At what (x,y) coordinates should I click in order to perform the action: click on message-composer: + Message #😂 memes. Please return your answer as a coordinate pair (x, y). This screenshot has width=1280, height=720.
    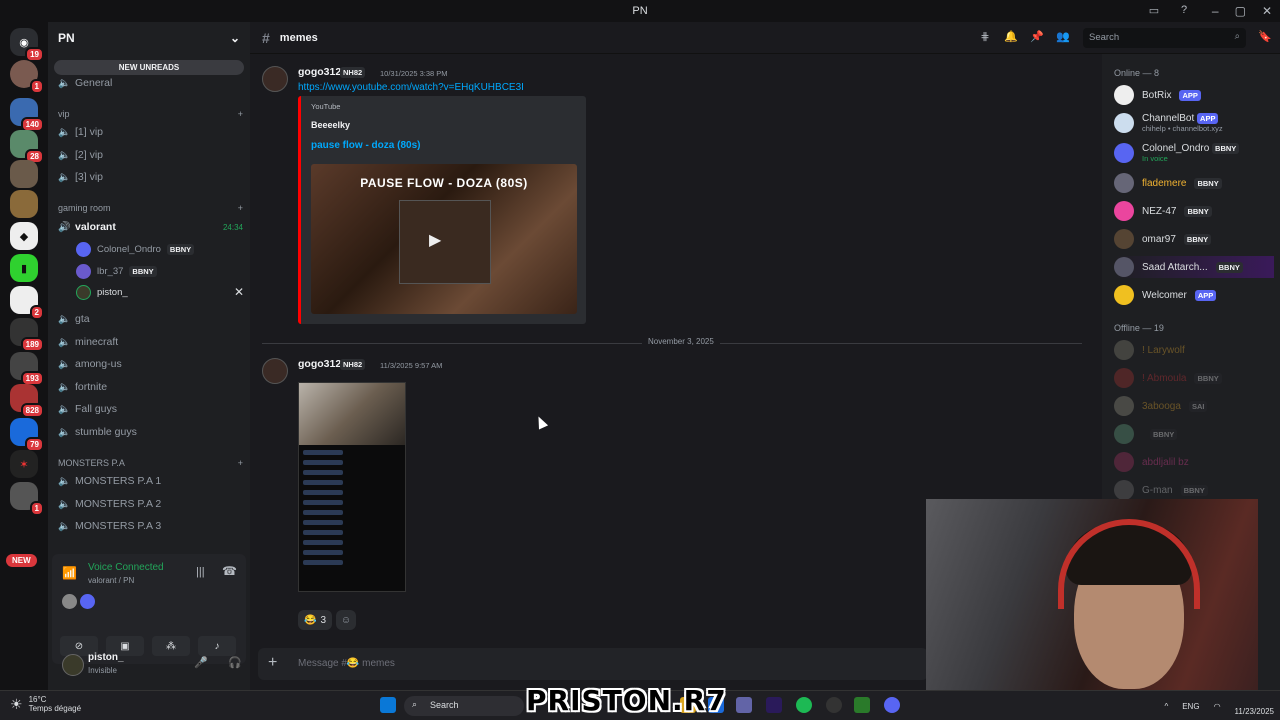
    Looking at the image, I should click on (593, 664).